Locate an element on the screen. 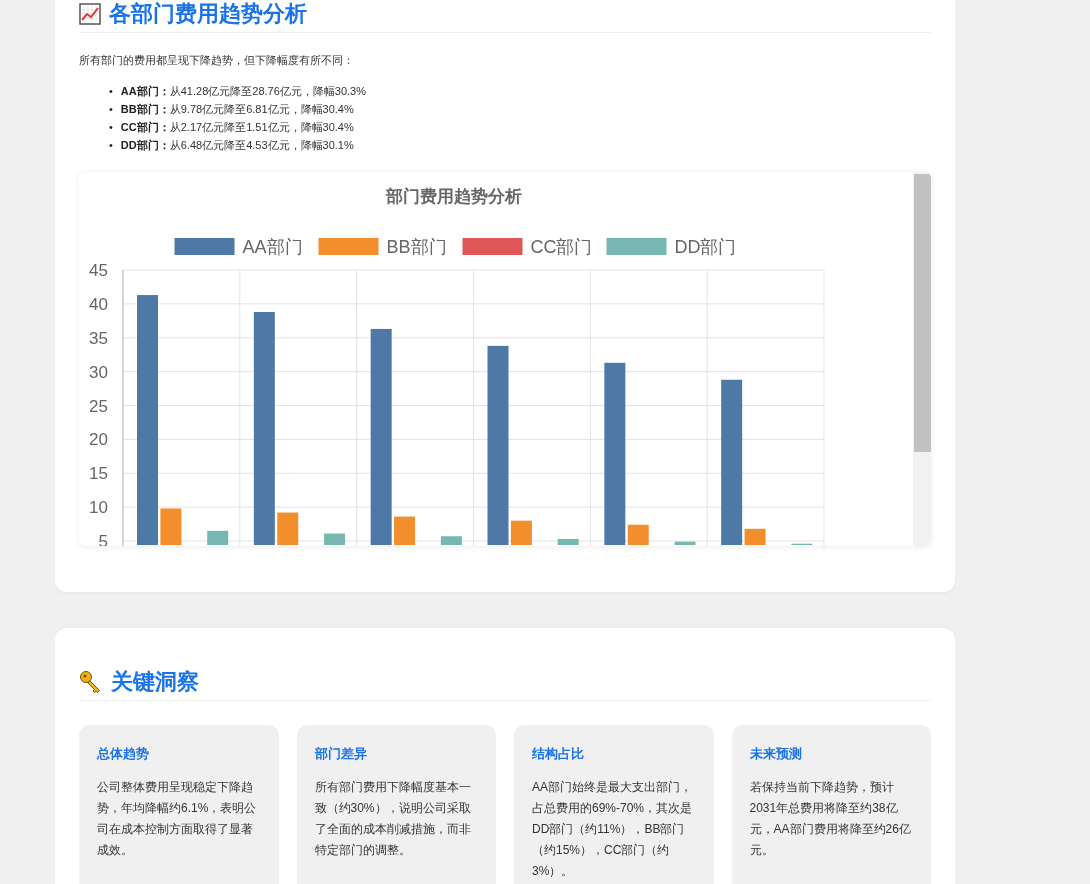  key-icon is located at coordinates (91, 682).